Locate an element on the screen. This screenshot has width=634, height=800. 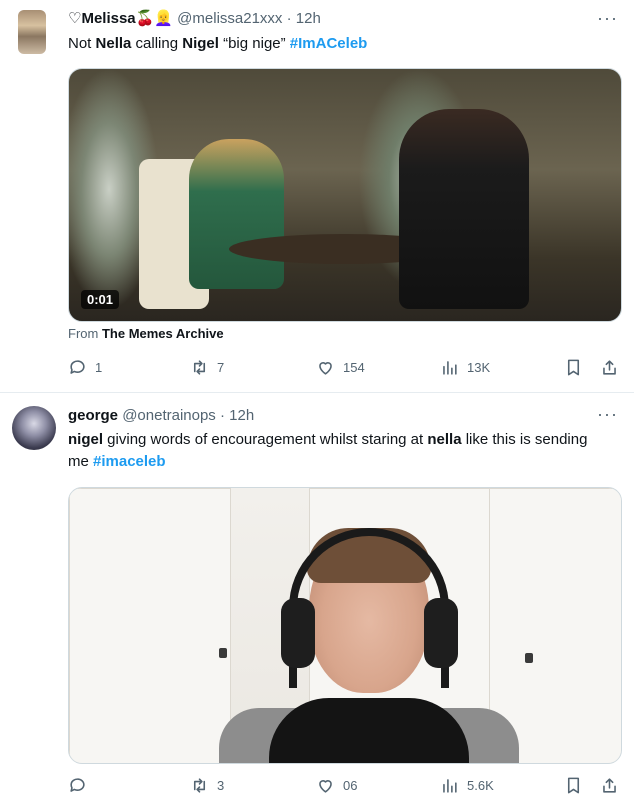
views-button: 5.6K is located at coordinates (467, 785).